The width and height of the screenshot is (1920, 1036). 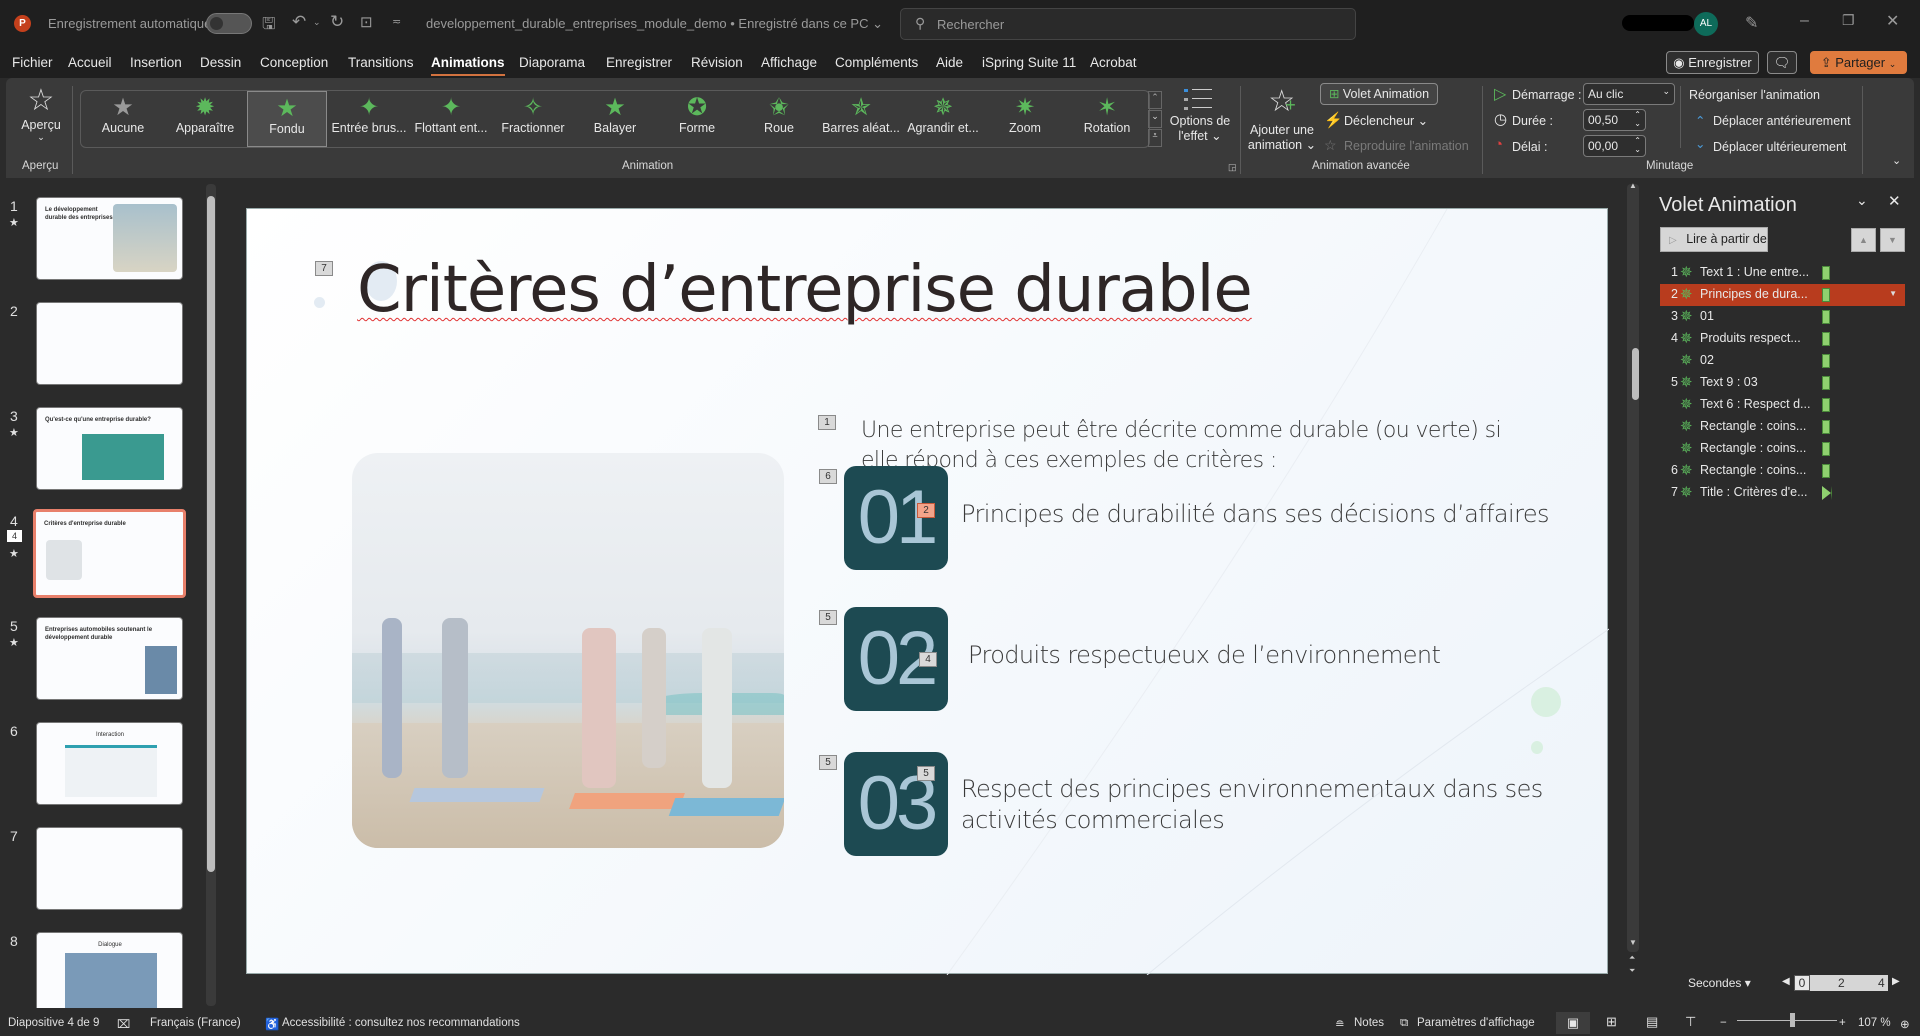 What do you see at coordinates (269, 26) in the screenshot?
I see `save-icon: 🖫` at bounding box center [269, 26].